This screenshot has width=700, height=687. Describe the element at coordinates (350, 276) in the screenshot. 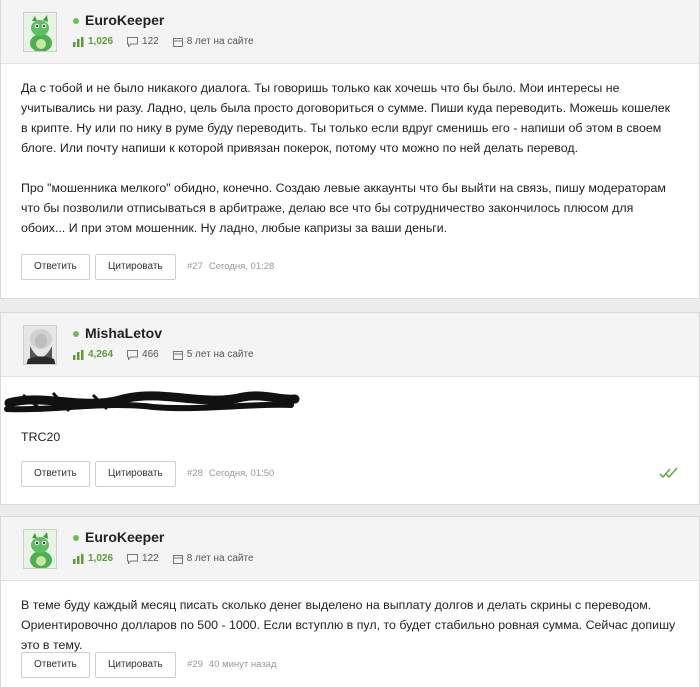

I see `post-footer: Ответить Цитировать #27 Сегодня, 01:28` at that location.